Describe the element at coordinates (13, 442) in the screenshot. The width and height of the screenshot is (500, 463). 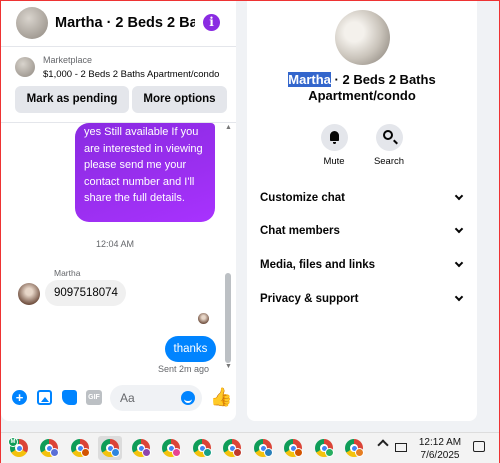
I see `profile-badge-icon: M` at that location.